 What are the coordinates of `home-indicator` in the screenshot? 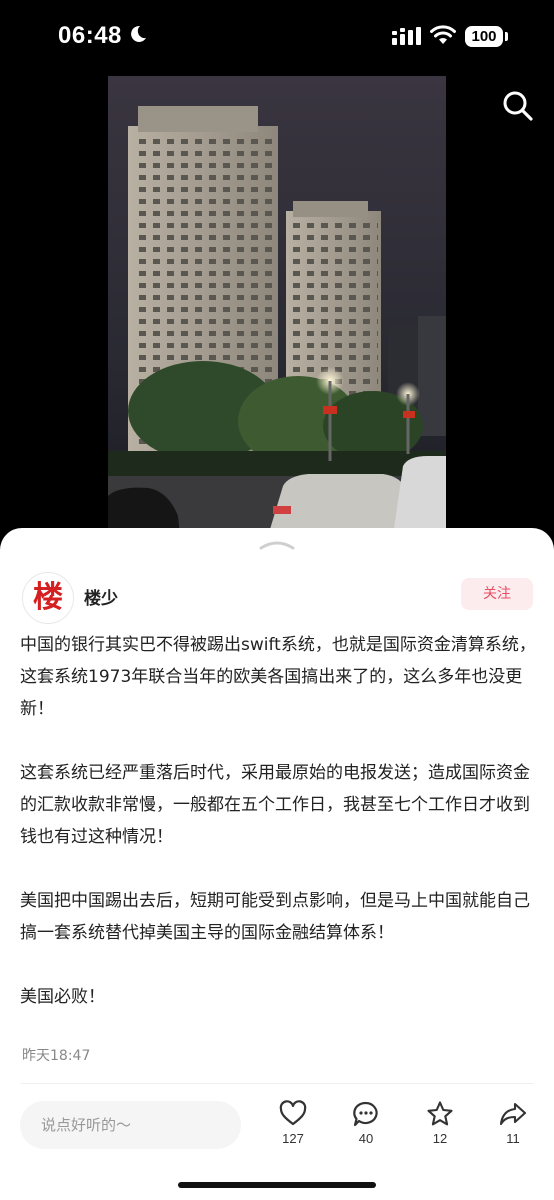 It's located at (277, 1185).